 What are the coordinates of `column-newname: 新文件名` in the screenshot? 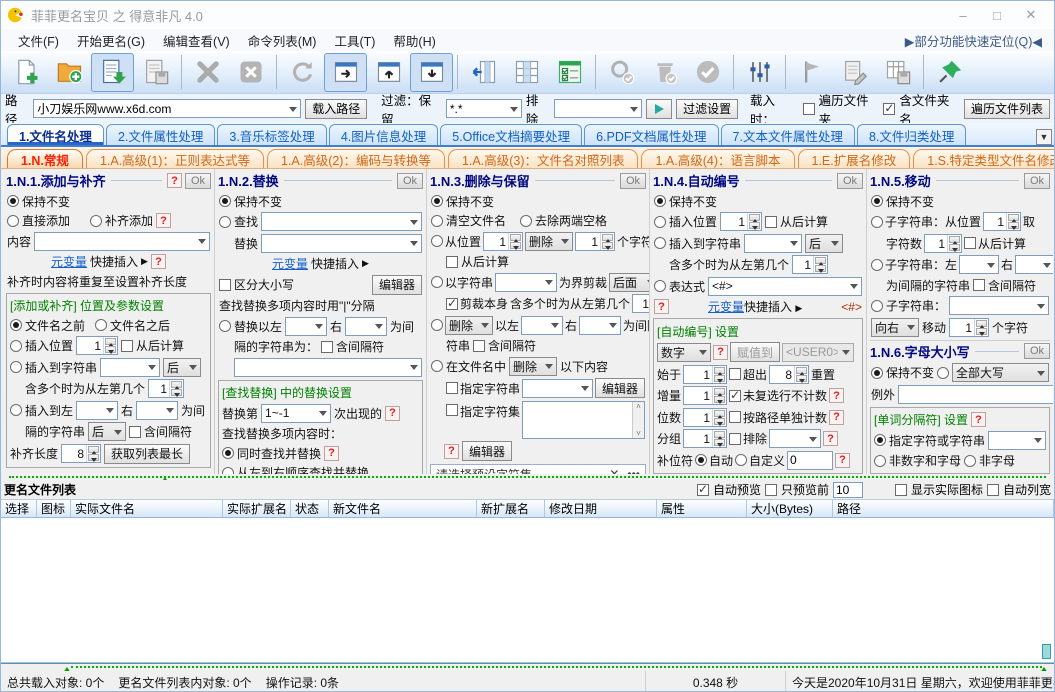 It's located at (403, 508).